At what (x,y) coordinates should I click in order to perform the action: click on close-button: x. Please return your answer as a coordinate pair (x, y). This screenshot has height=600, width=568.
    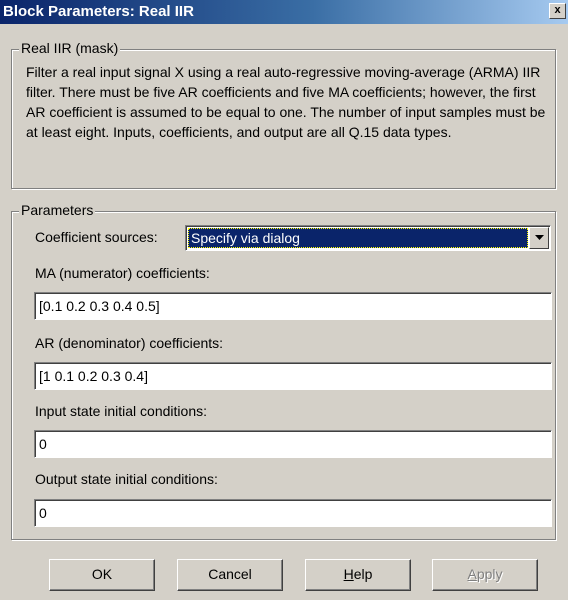
    Looking at the image, I should click on (557, 11).